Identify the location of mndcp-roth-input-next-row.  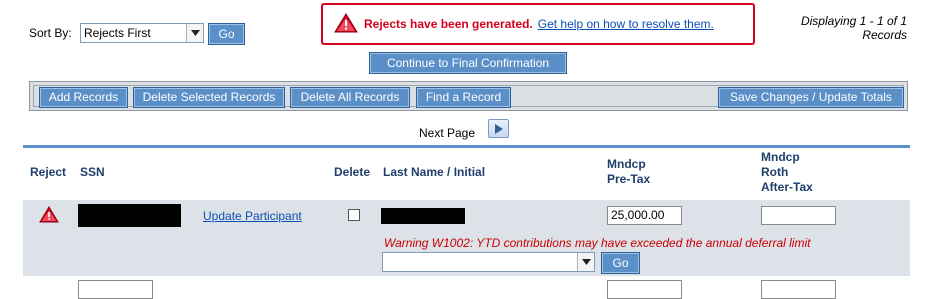
(798, 289).